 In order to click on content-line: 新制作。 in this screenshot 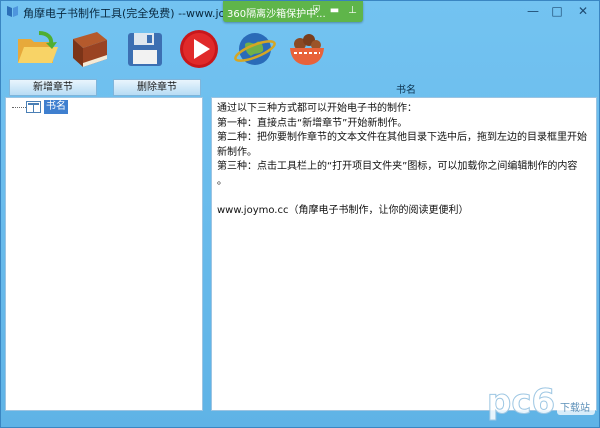, I will do `click(237, 152)`.